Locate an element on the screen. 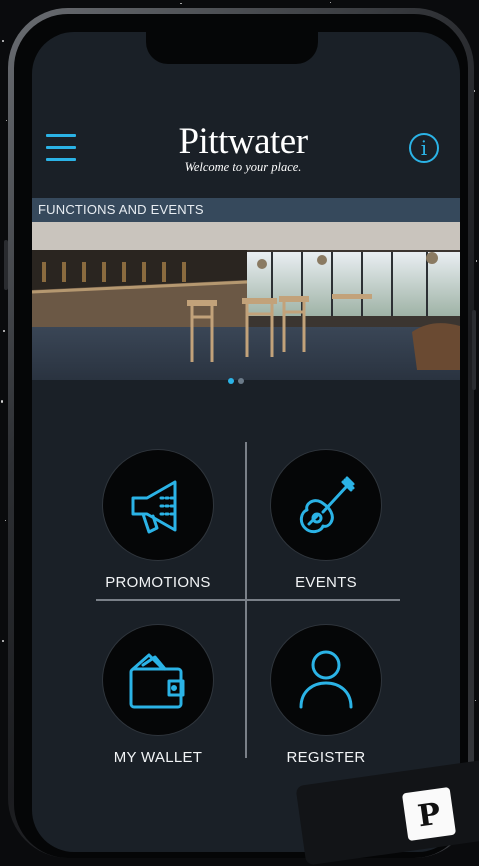  my-wallet-button: MY WALLET is located at coordinates (158, 695).